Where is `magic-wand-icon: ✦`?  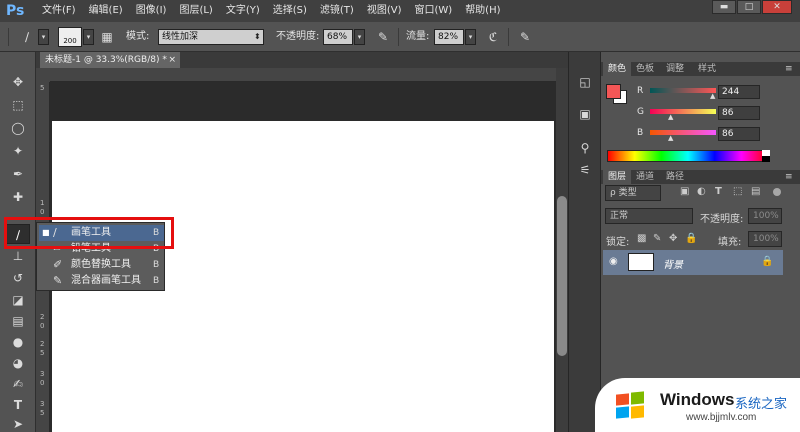 magic-wand-icon: ✦ is located at coordinates (18, 151).